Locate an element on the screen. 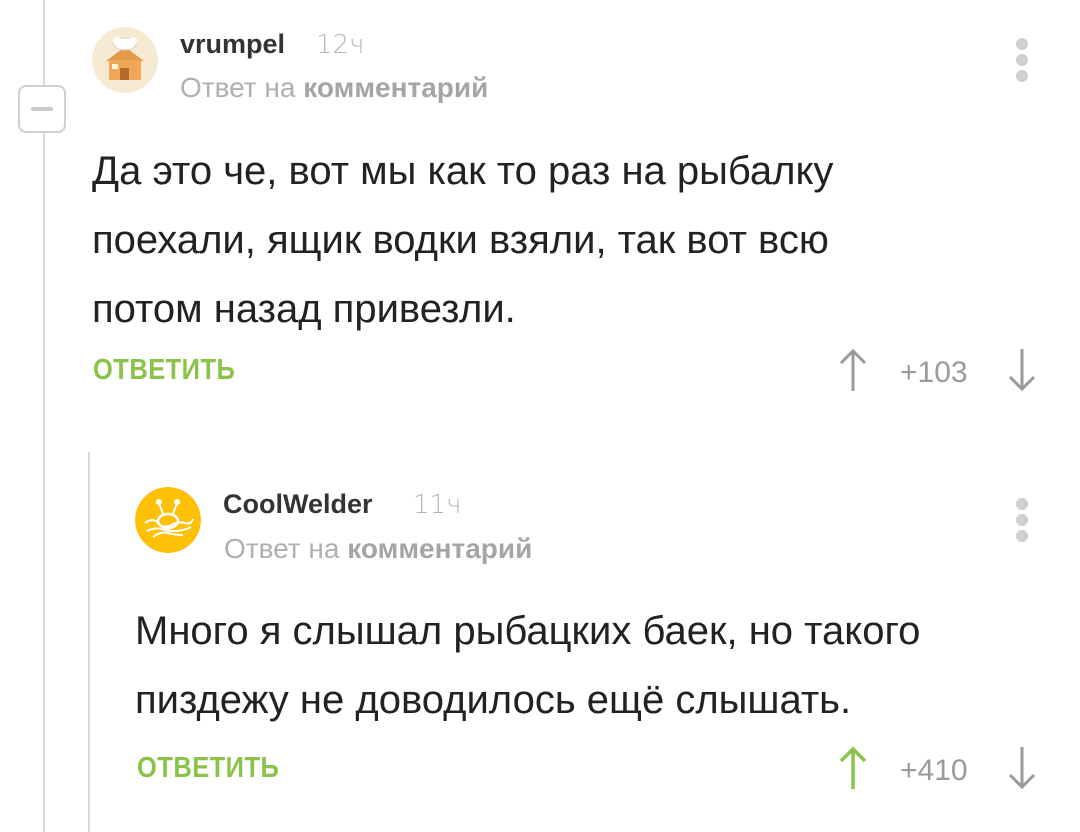  score: +103 is located at coordinates (934, 372).